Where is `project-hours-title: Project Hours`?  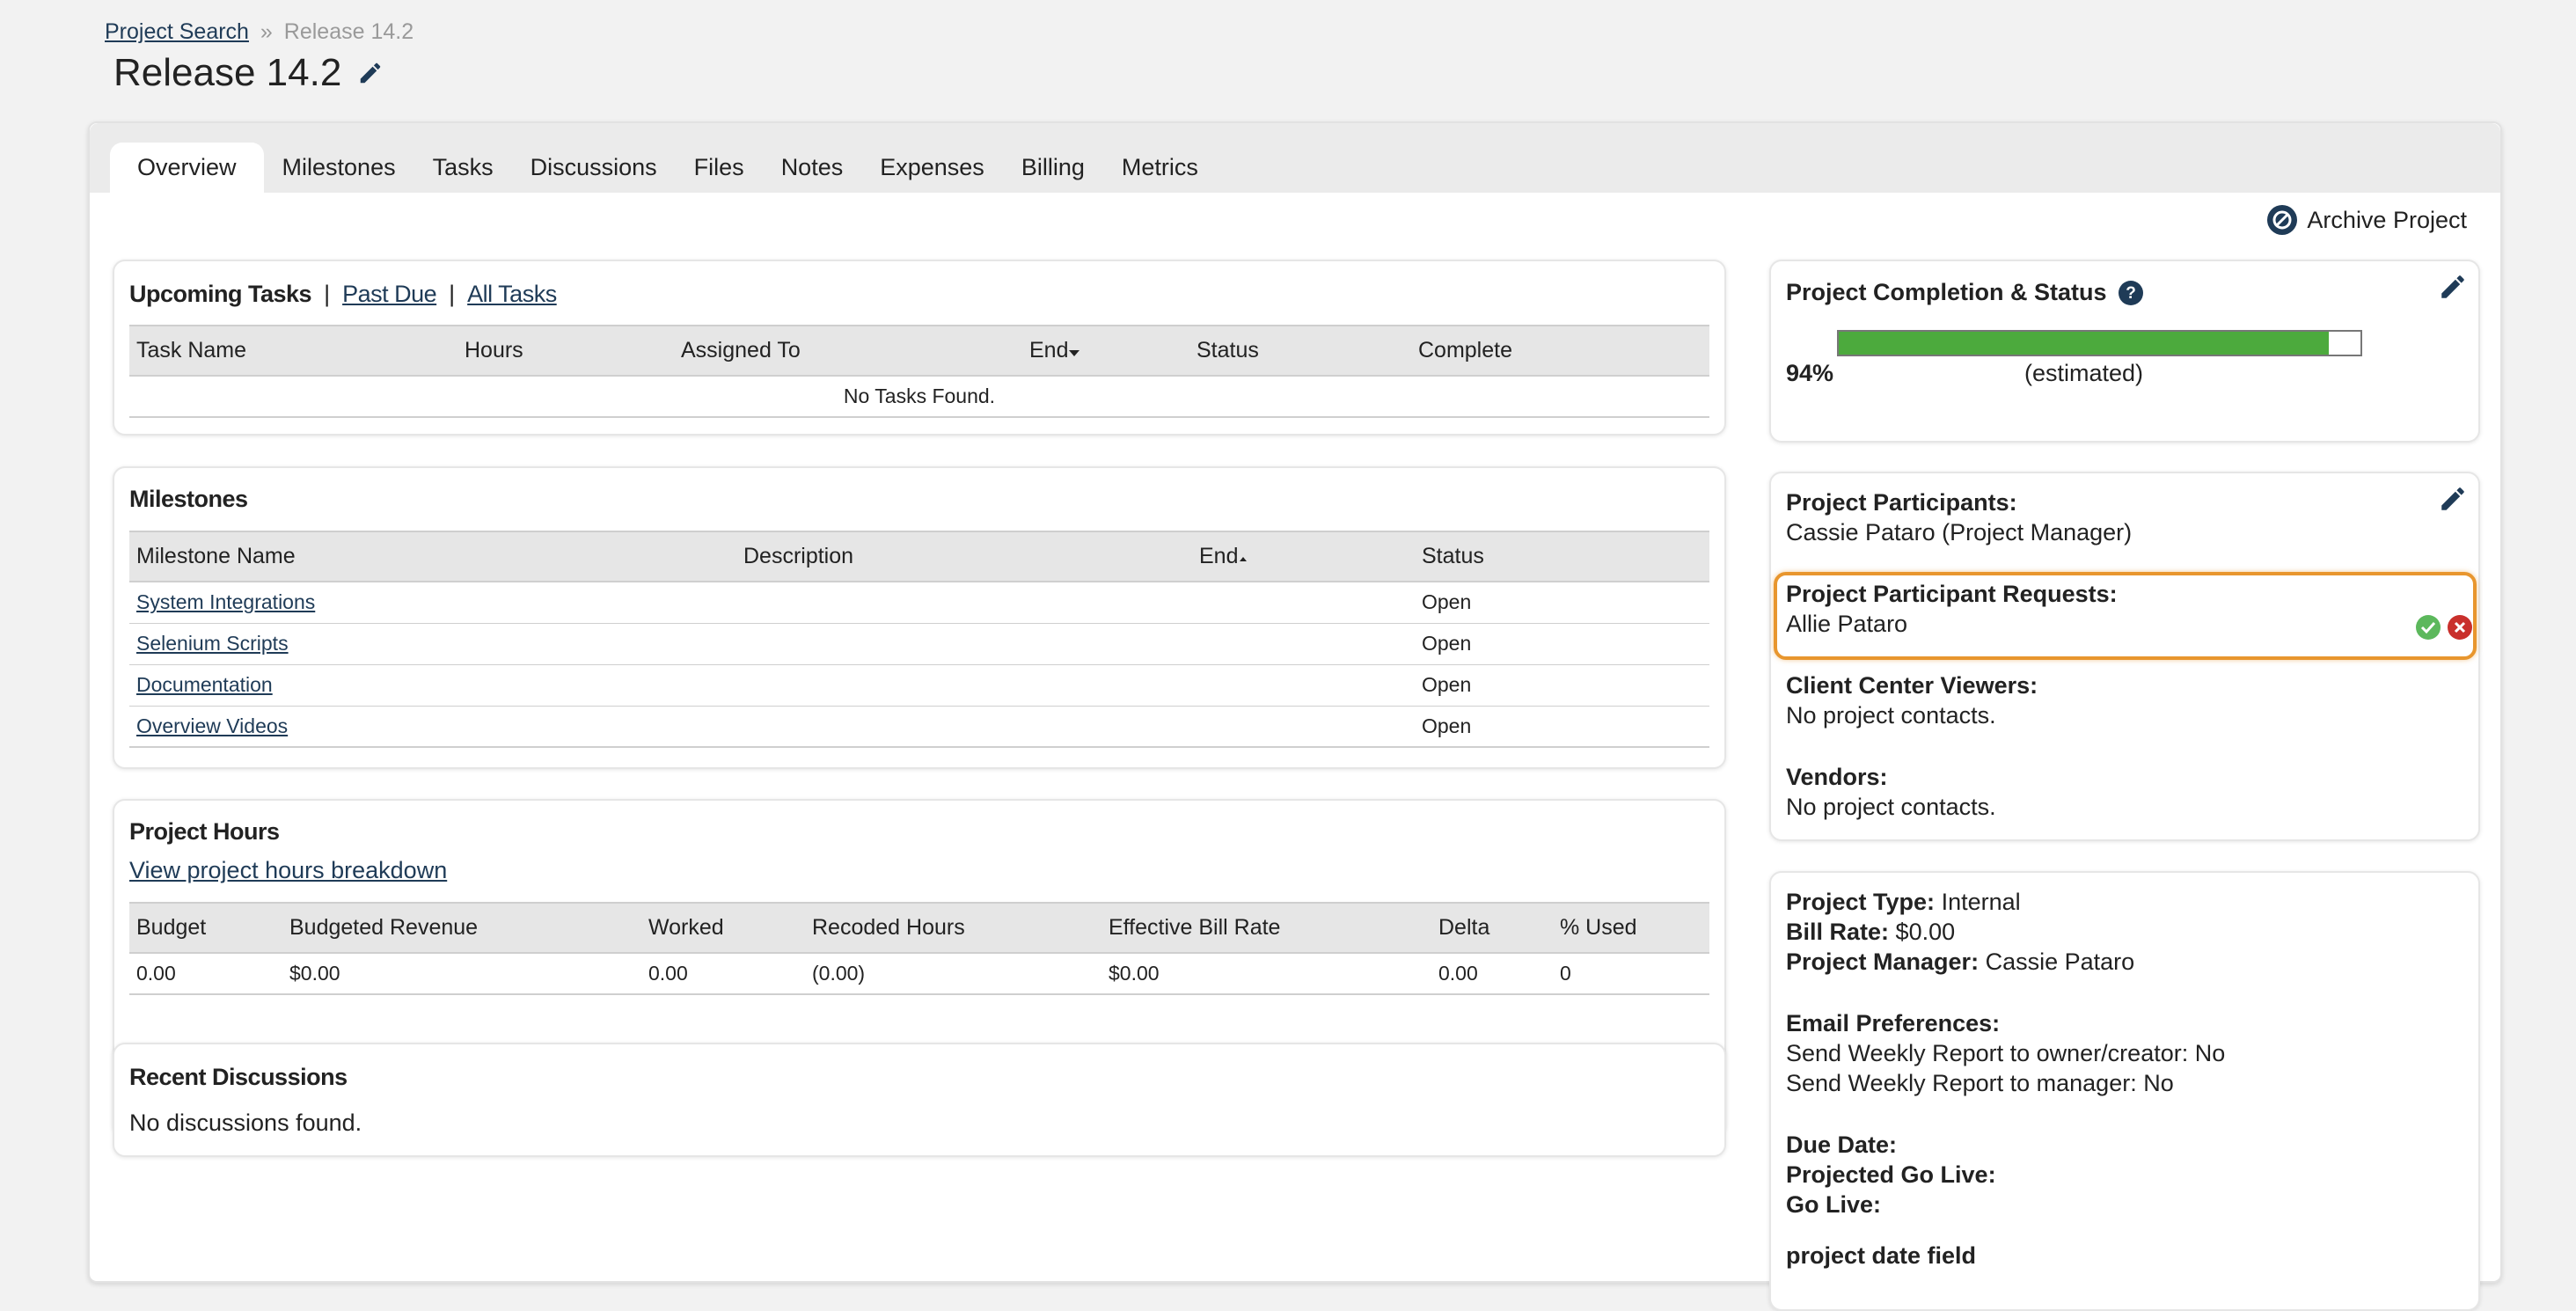
project-hours-title: Project Hours is located at coordinates (204, 831).